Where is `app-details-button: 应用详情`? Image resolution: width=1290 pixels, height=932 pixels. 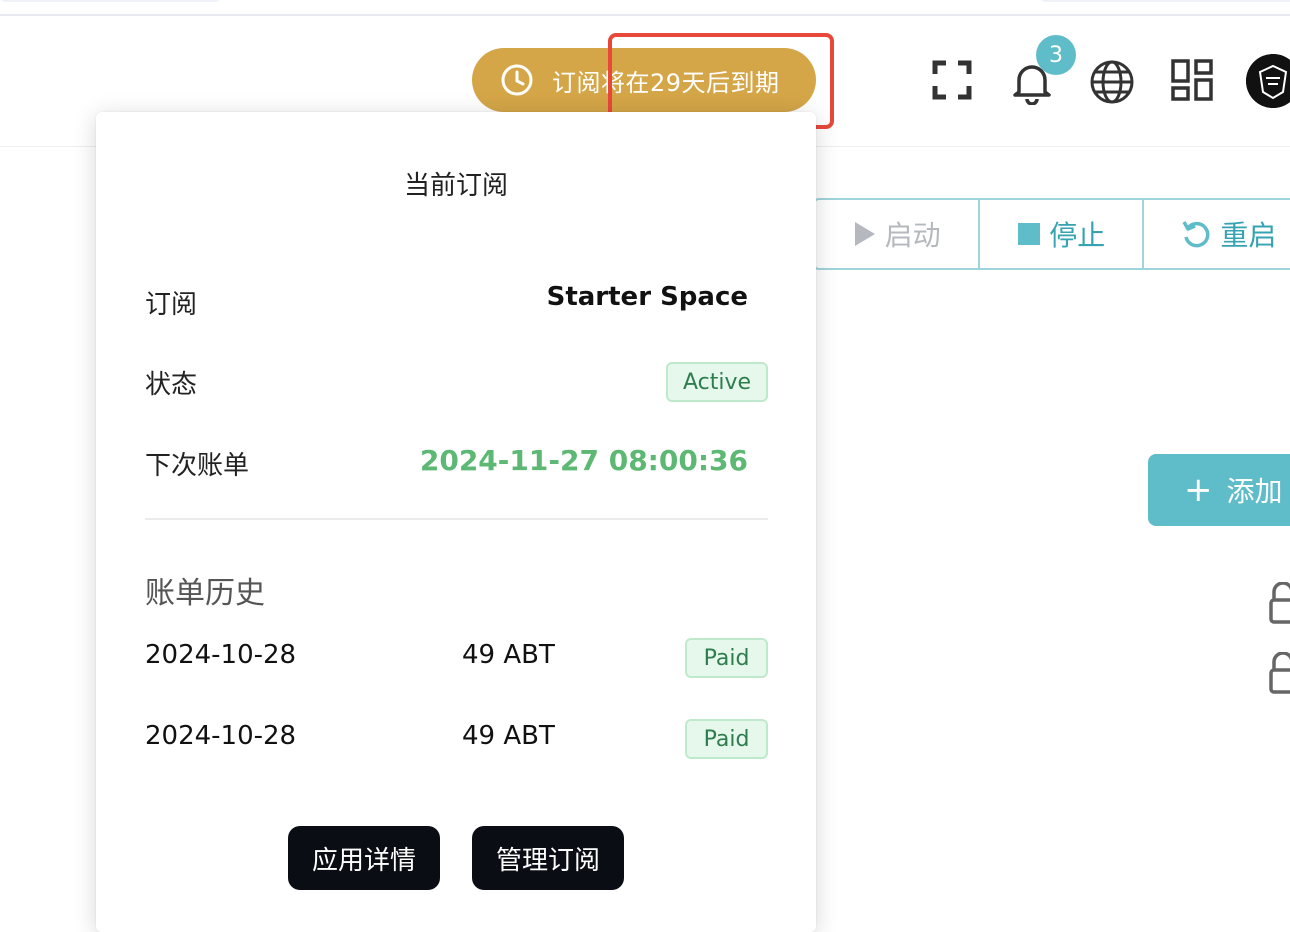 app-details-button: 应用详情 is located at coordinates (364, 858).